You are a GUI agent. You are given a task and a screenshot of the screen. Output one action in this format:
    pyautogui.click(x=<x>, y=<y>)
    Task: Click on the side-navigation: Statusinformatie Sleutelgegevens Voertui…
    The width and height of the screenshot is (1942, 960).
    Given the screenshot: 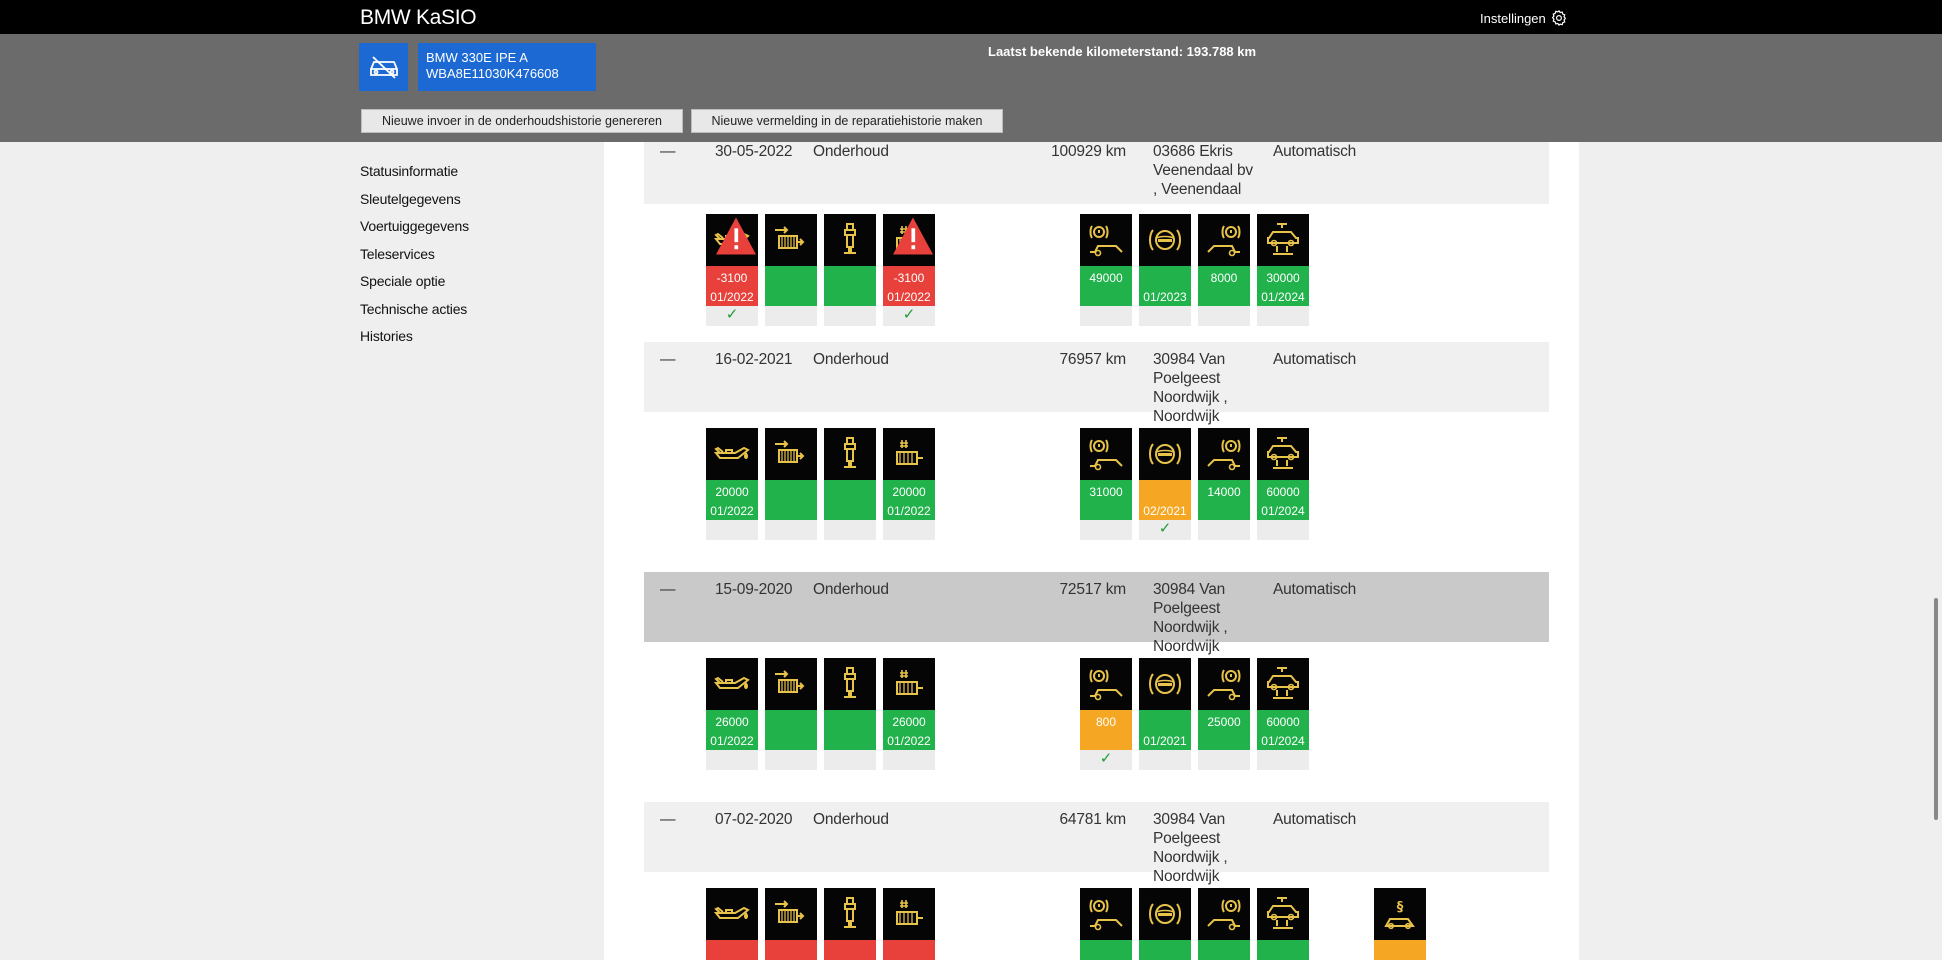 What is the action you would take?
    pyautogui.click(x=414, y=258)
    